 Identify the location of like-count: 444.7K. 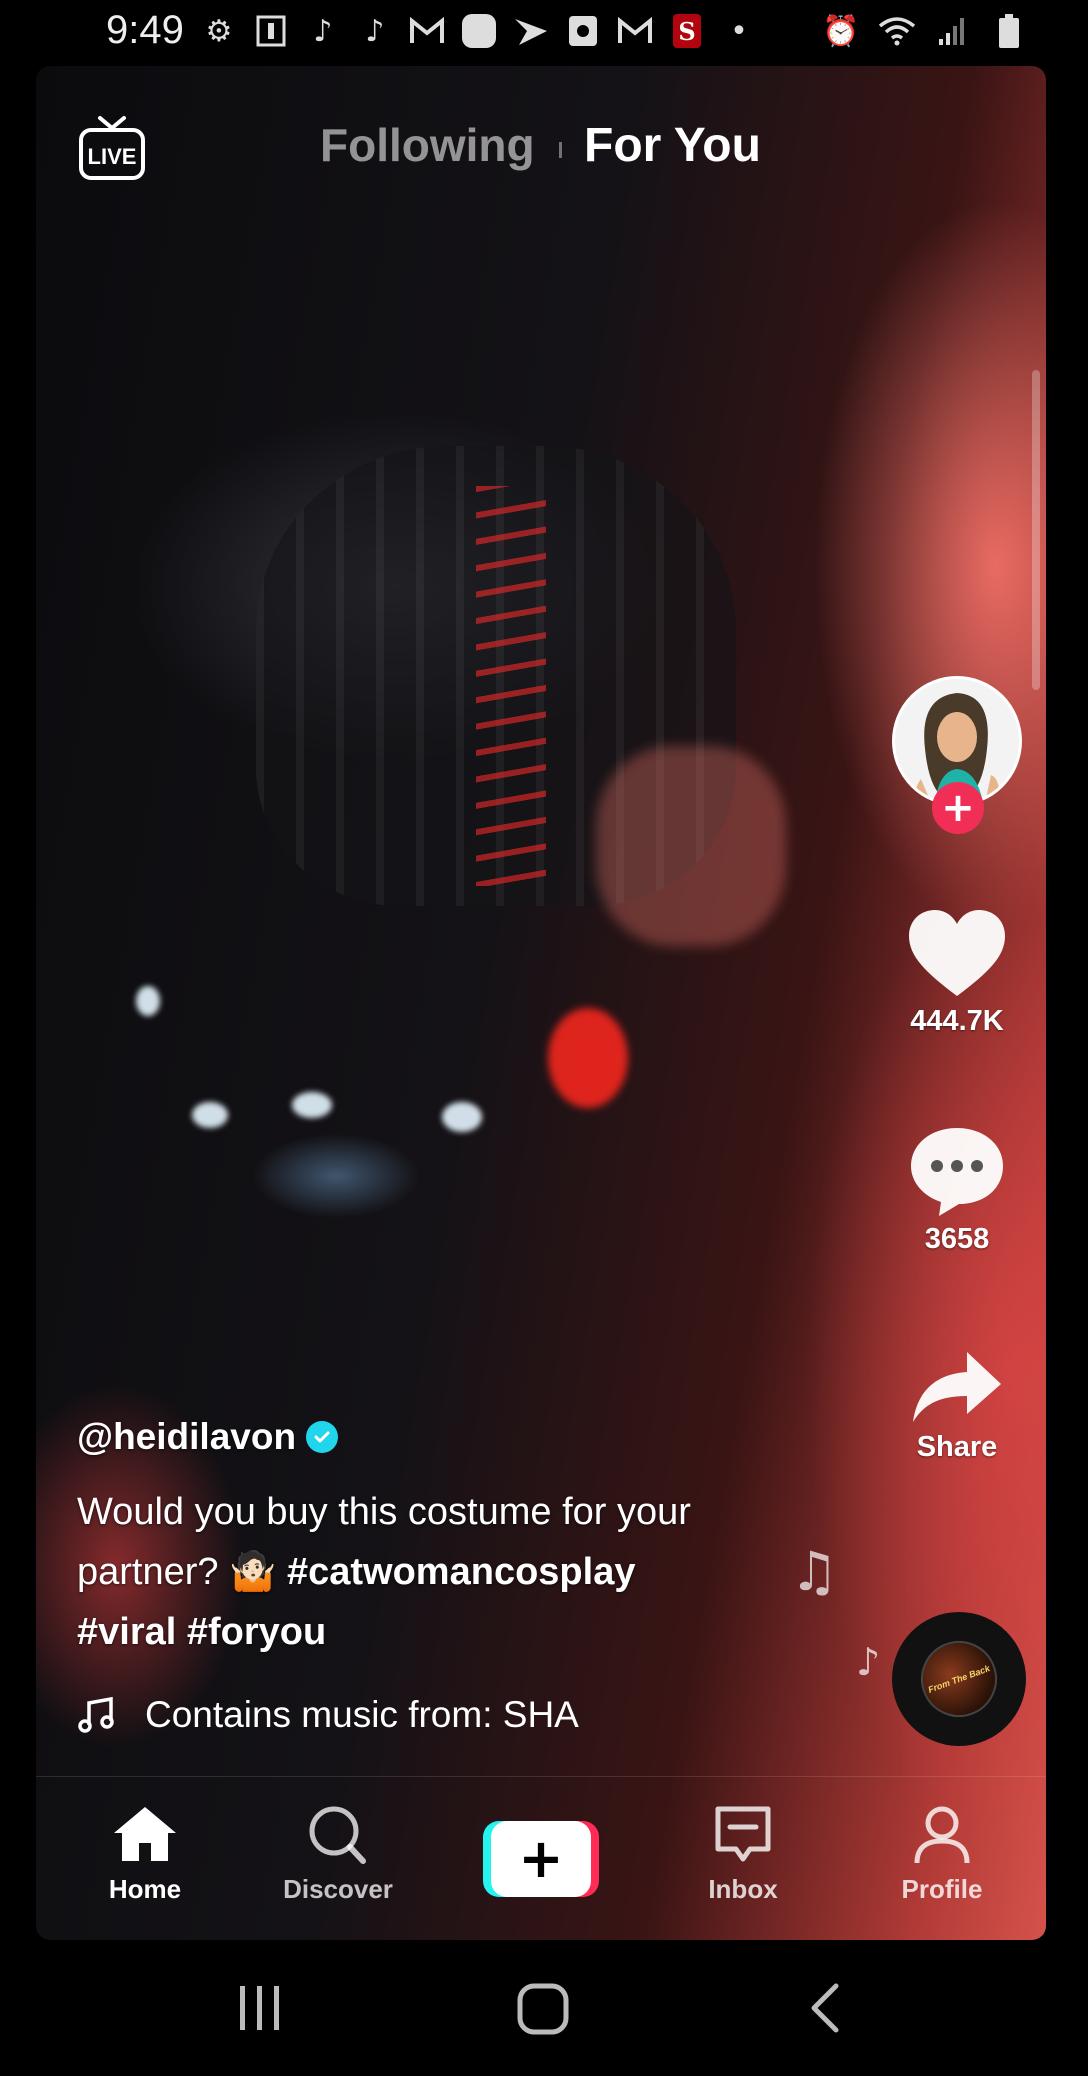
(957, 1021).